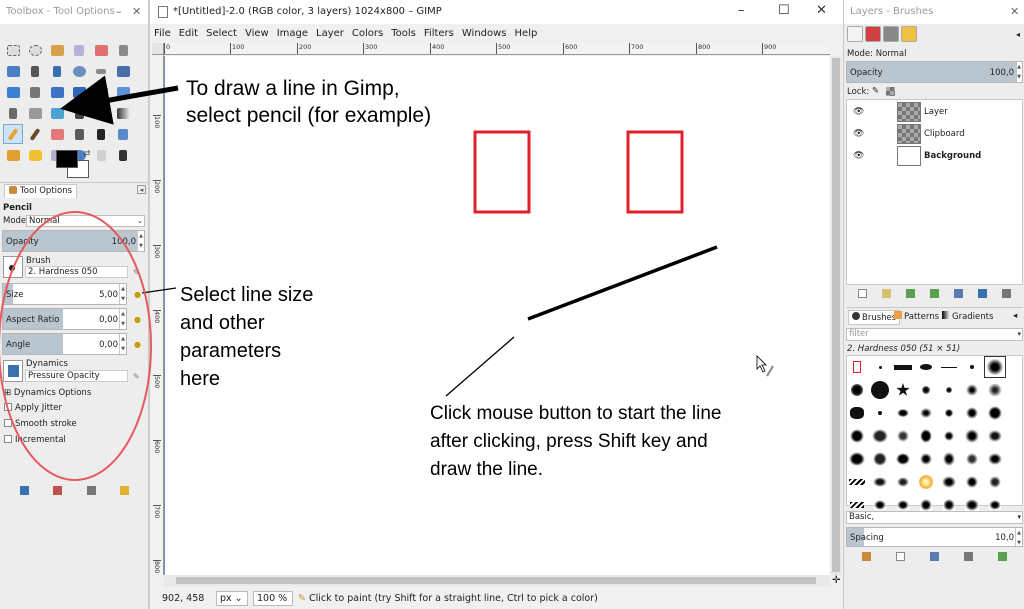 This screenshot has width=1024, height=609. What do you see at coordinates (13, 155) in the screenshot?
I see `clone-tool-icon` at bounding box center [13, 155].